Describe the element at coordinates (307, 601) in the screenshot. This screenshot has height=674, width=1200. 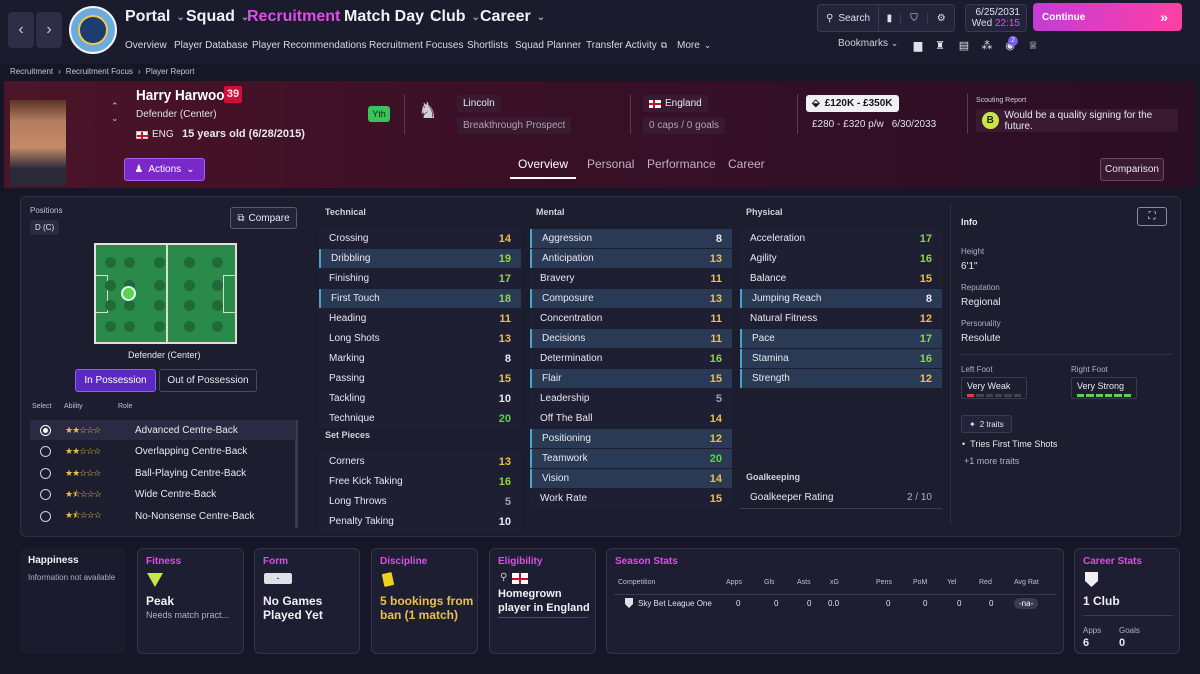
I see `form-card: Form - No Games Played Yet` at that location.